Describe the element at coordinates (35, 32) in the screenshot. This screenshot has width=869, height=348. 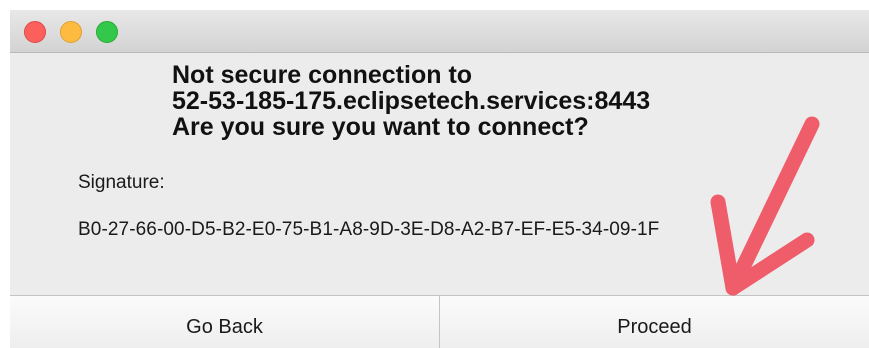
I see `close-window-button` at that location.